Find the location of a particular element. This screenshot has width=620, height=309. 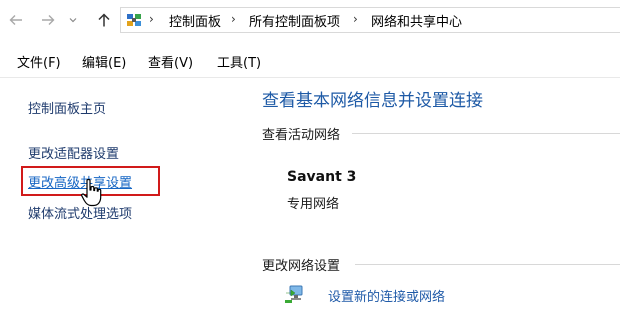

forward-button is located at coordinates (48, 20).